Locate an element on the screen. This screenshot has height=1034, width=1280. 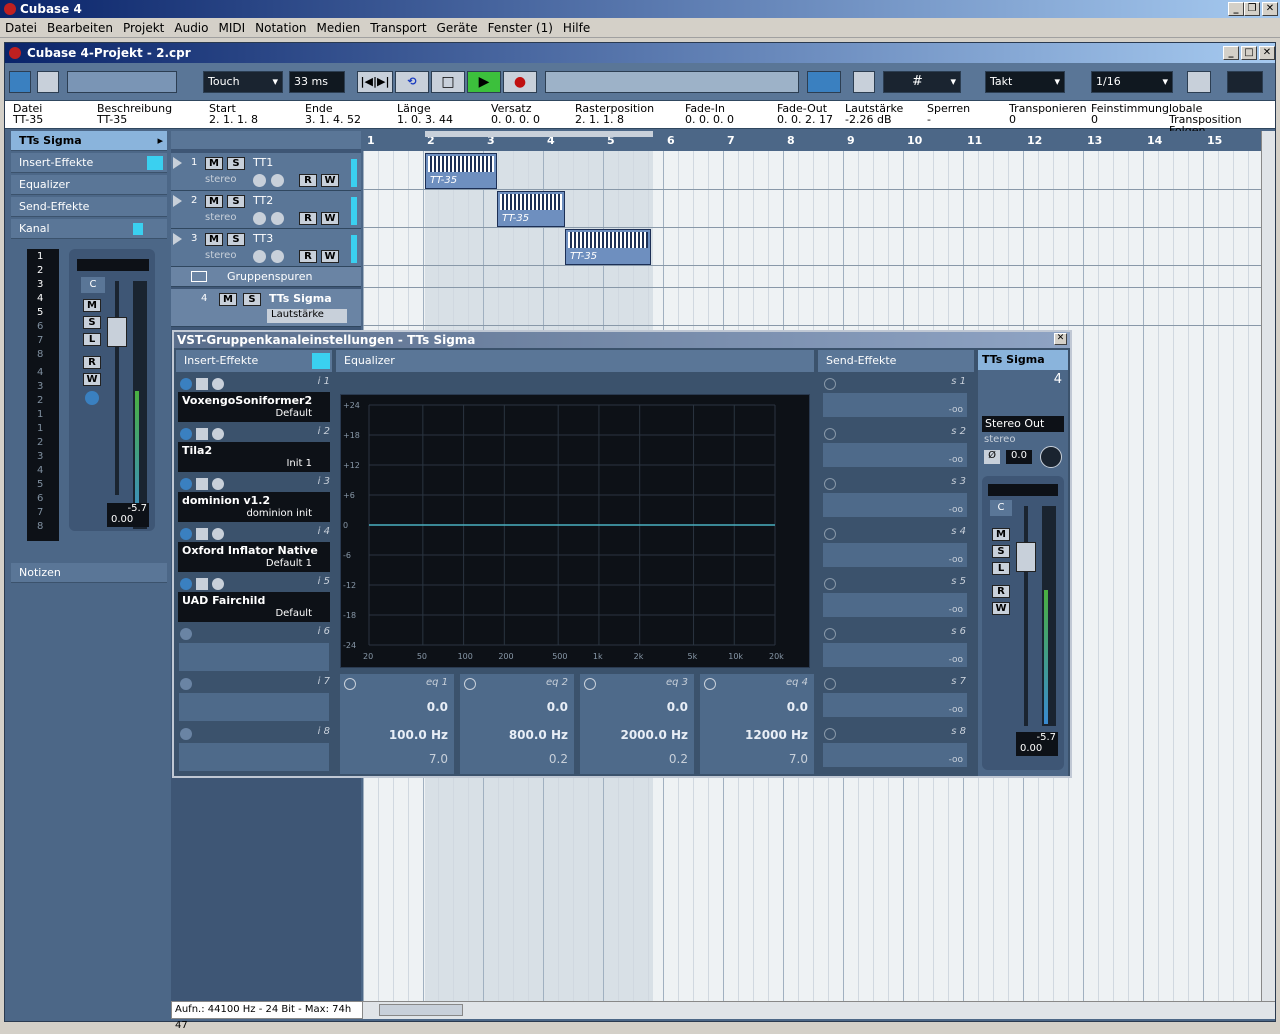
track-solo-button: S is located at coordinates (236, 163).